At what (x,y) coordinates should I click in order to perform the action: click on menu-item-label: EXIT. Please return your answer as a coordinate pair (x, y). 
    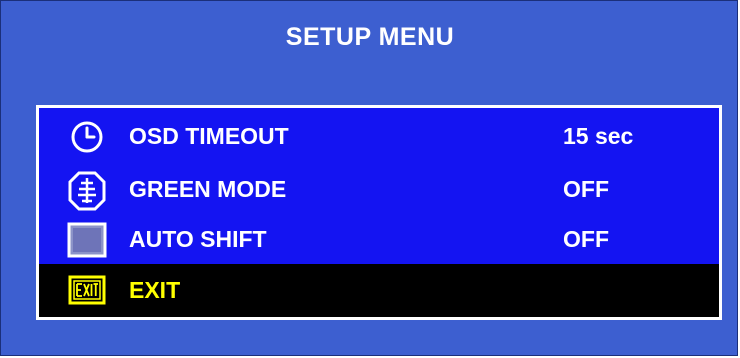
    Looking at the image, I should click on (155, 290).